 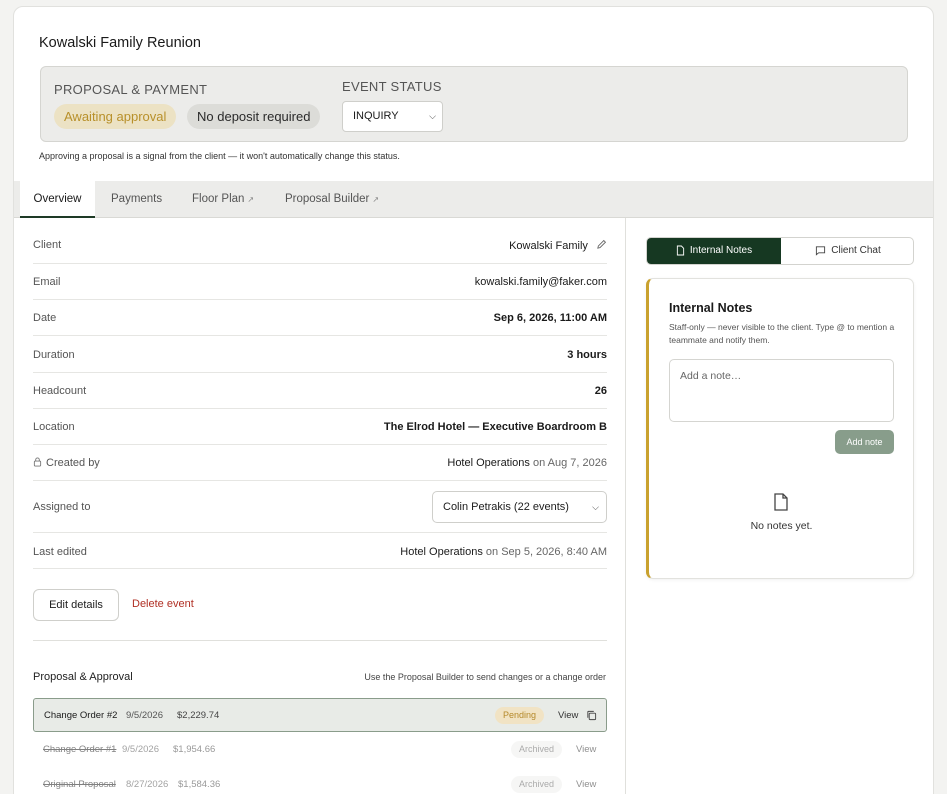 I want to click on proposal-section-title: Proposal & Approval, so click(x=83, y=677).